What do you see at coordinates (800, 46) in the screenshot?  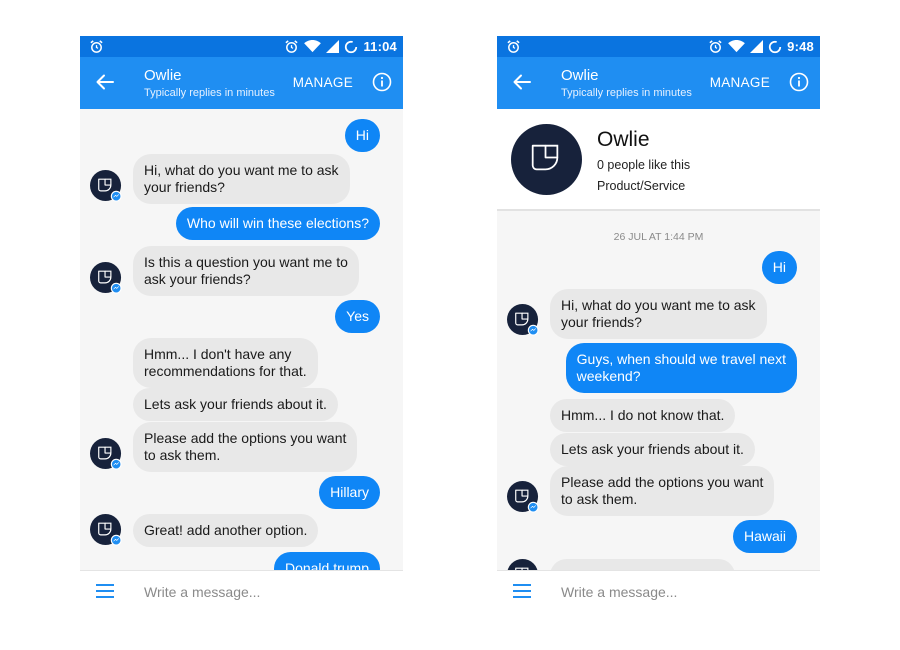 I see `status-time: 9:48` at bounding box center [800, 46].